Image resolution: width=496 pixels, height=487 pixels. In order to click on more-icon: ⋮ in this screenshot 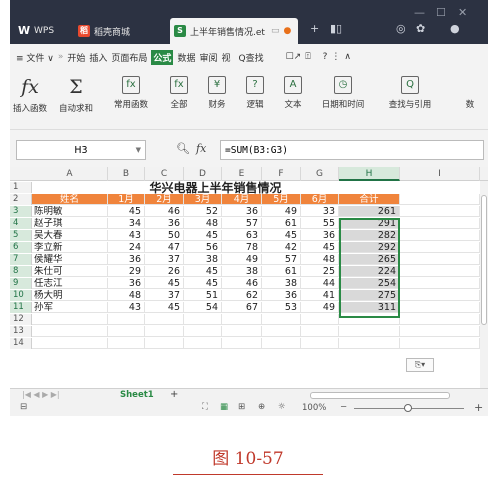, I will do `click(335, 57)`.